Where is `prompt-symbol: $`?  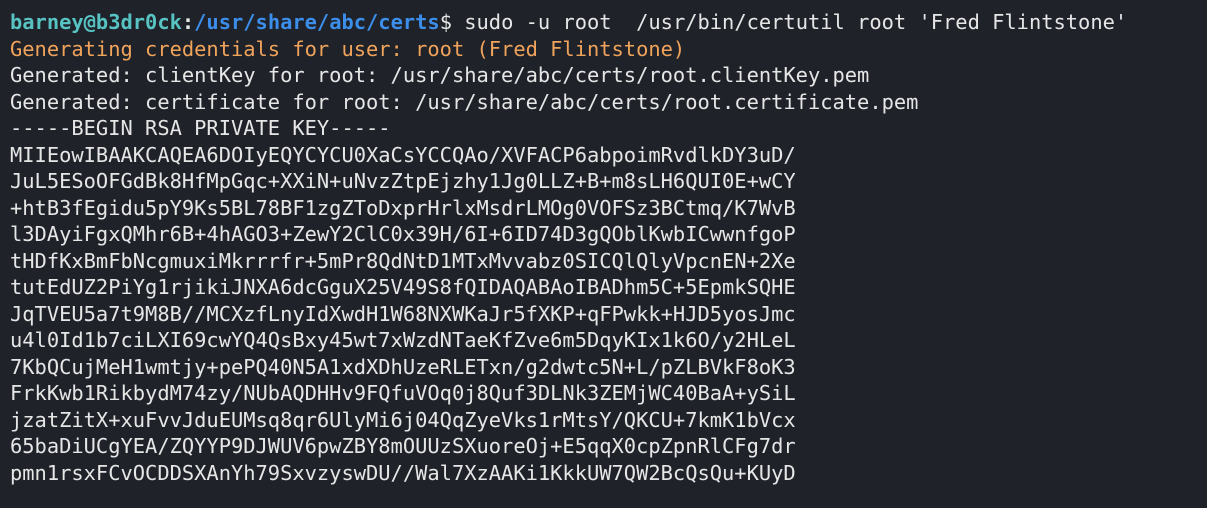 prompt-symbol: $ is located at coordinates (445, 22).